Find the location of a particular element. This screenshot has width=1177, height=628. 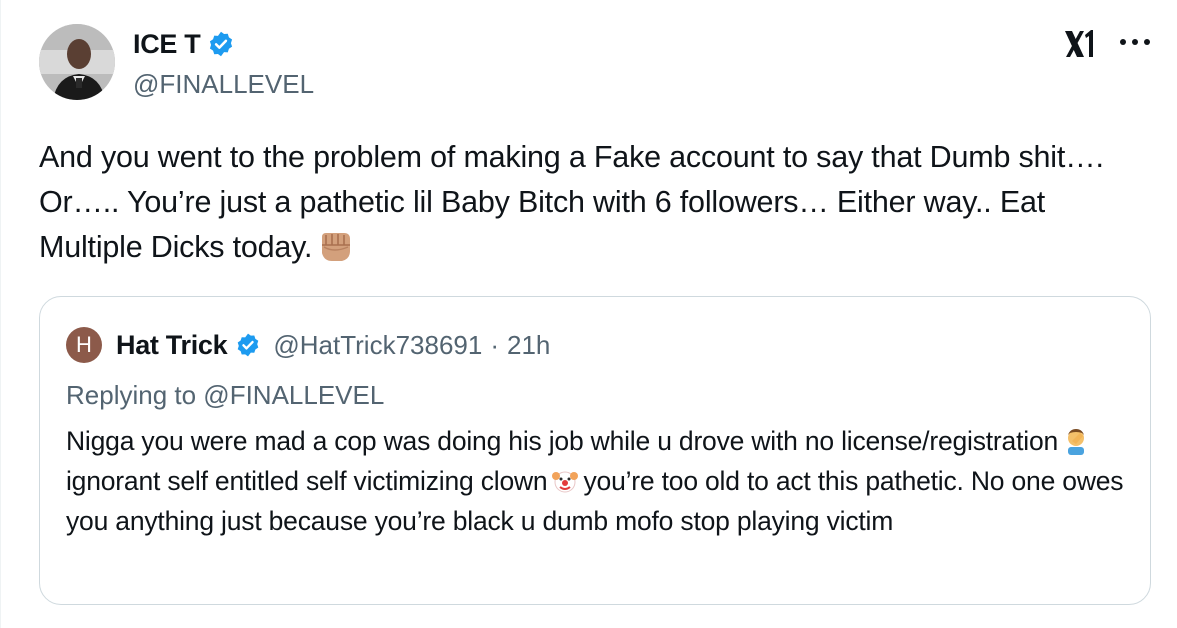

x-logo-icon is located at coordinates (1081, 44).